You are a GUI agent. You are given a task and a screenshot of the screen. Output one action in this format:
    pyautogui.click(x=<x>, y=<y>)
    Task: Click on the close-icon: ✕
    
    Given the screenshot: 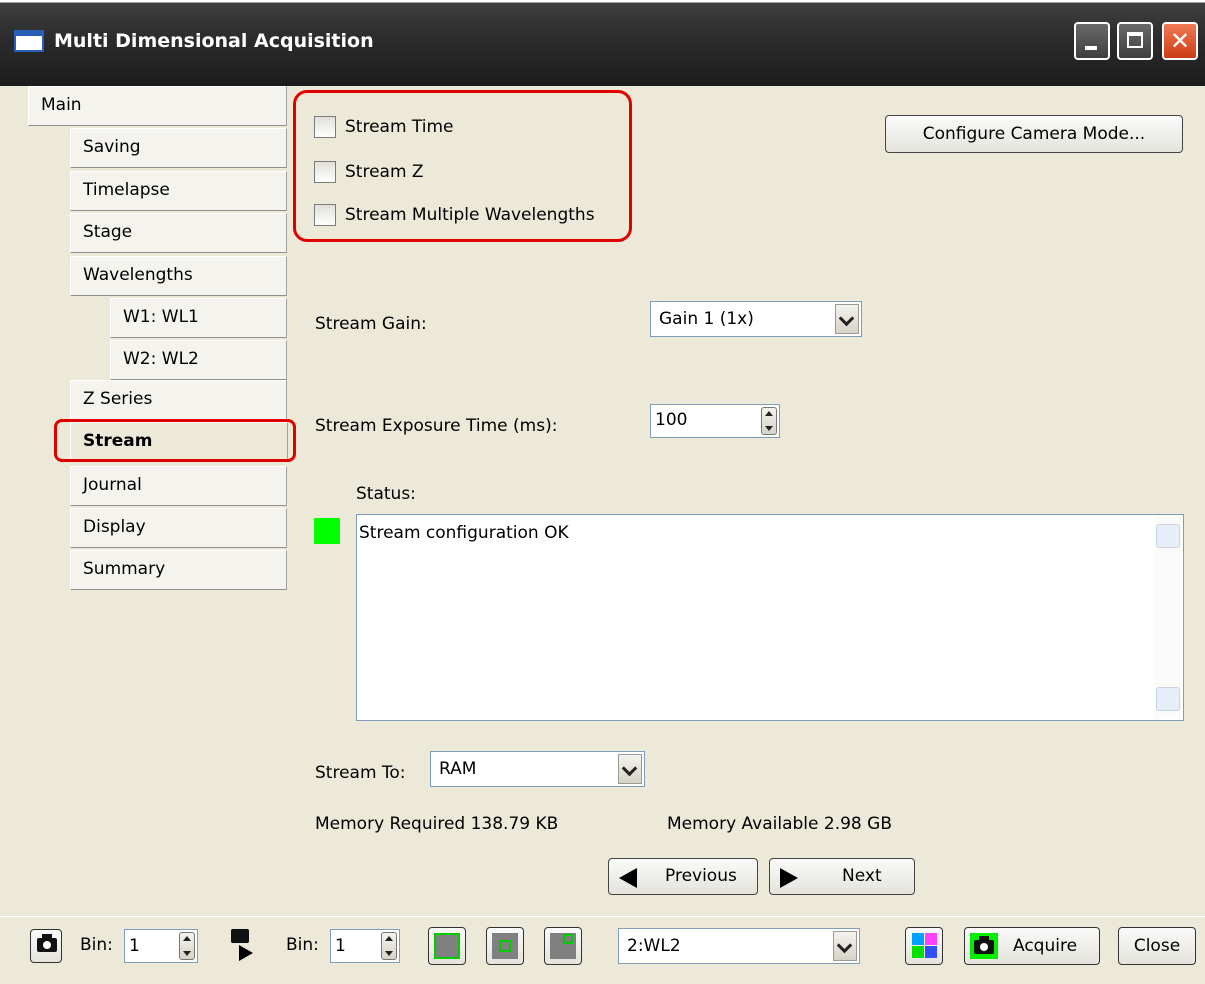 What is the action you would take?
    pyautogui.click(x=1180, y=41)
    